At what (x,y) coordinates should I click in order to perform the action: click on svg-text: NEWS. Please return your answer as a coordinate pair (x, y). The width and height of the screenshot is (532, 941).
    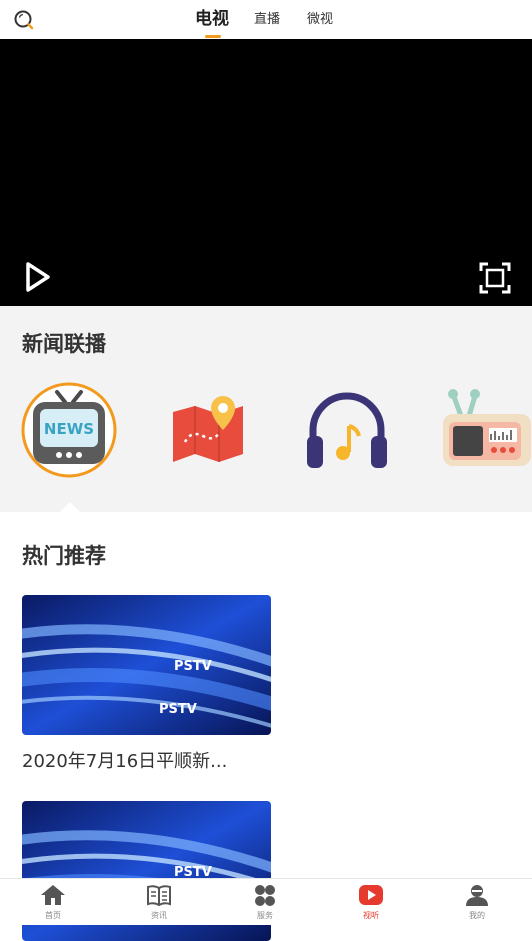
    Looking at the image, I should click on (69, 429).